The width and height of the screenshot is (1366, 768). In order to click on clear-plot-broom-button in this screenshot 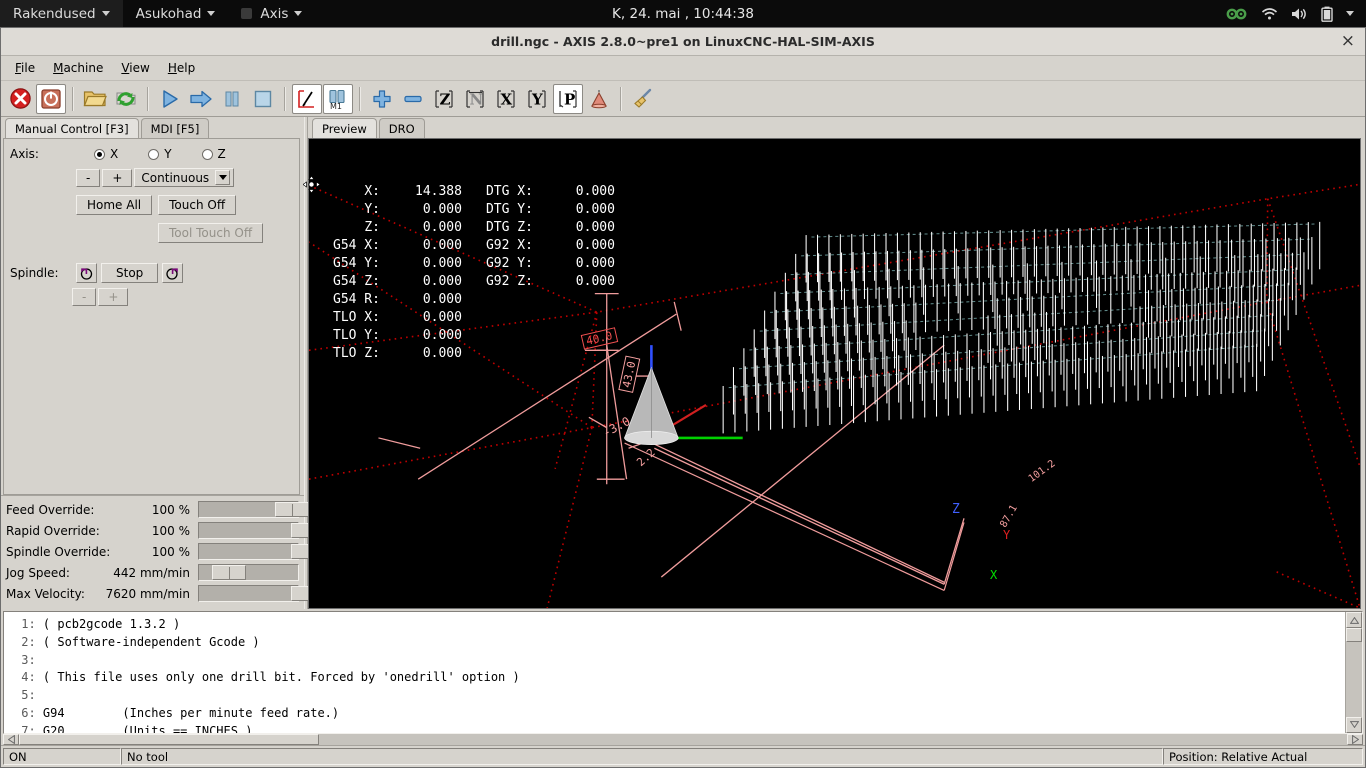, I will do `click(643, 99)`.